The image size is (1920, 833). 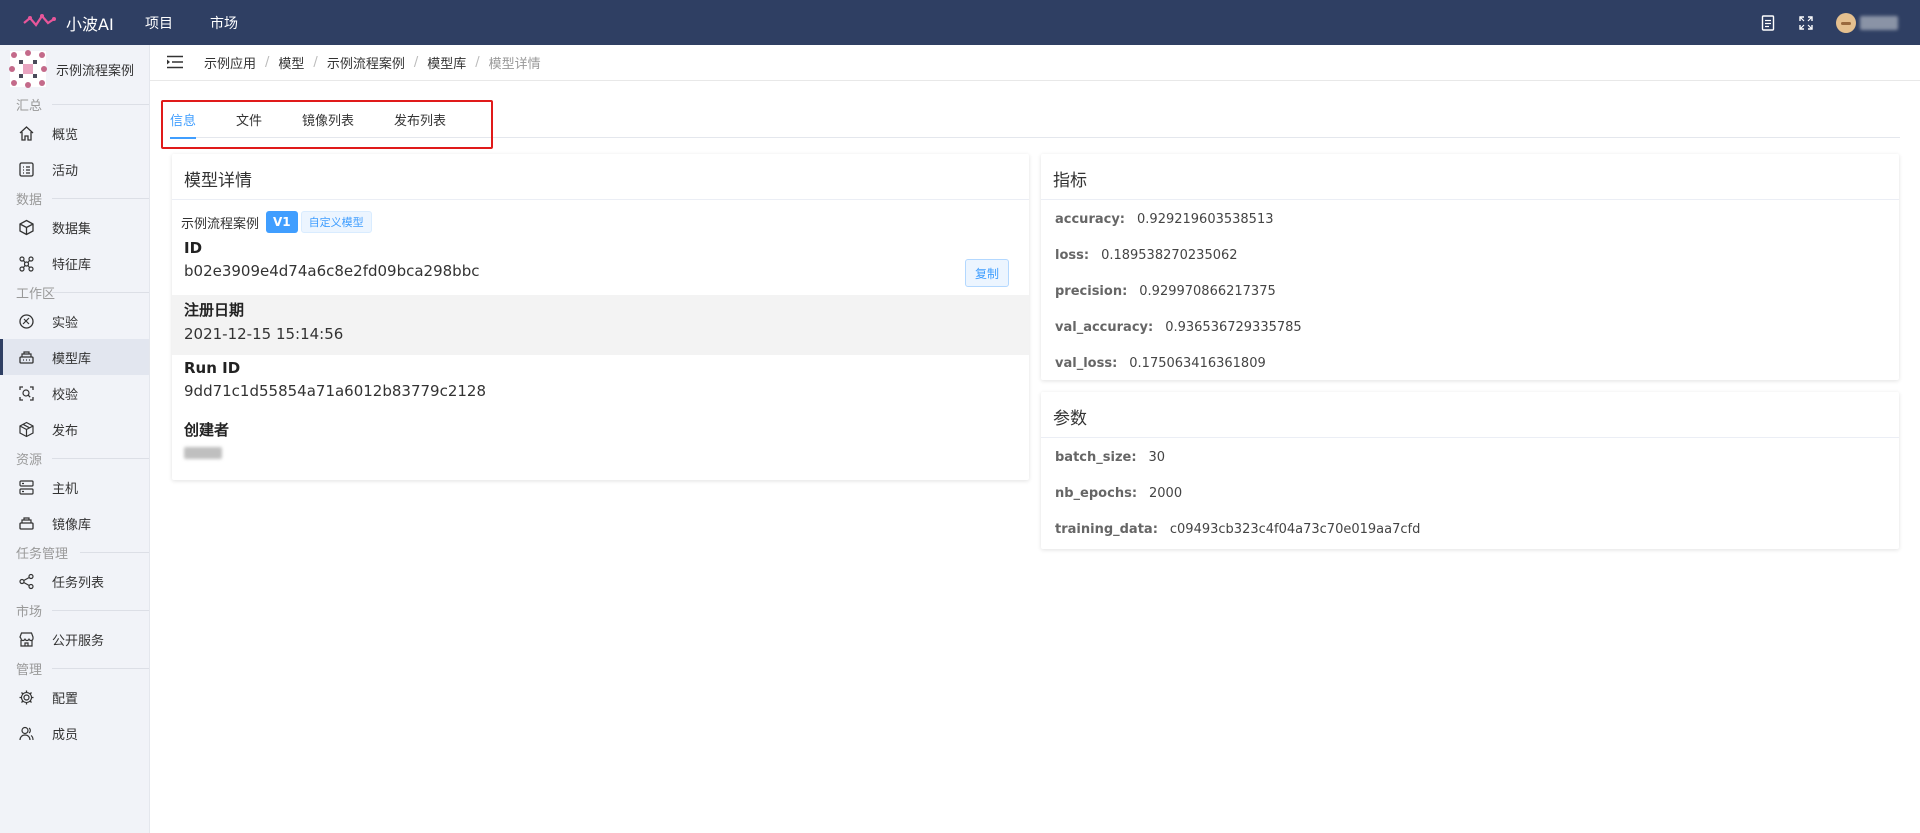 What do you see at coordinates (1829, 22) in the screenshot?
I see `top-right-tools` at bounding box center [1829, 22].